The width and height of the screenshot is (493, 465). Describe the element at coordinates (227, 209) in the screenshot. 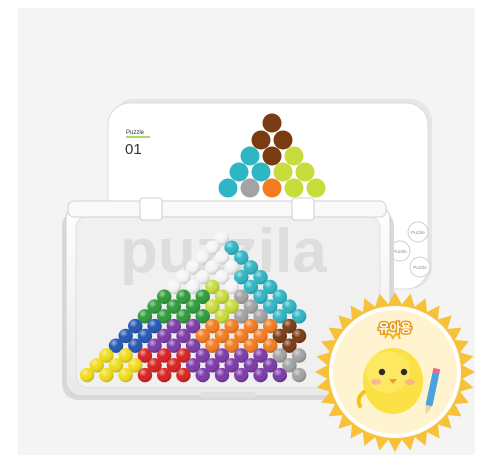

I see `tray-lid-hinge` at that location.